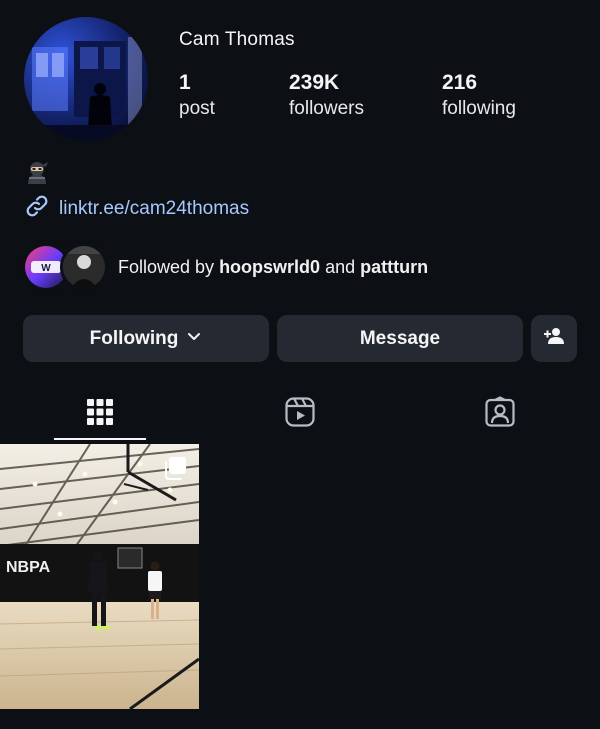 The width and height of the screenshot is (600, 729). I want to click on add-user-icon, so click(554, 339).